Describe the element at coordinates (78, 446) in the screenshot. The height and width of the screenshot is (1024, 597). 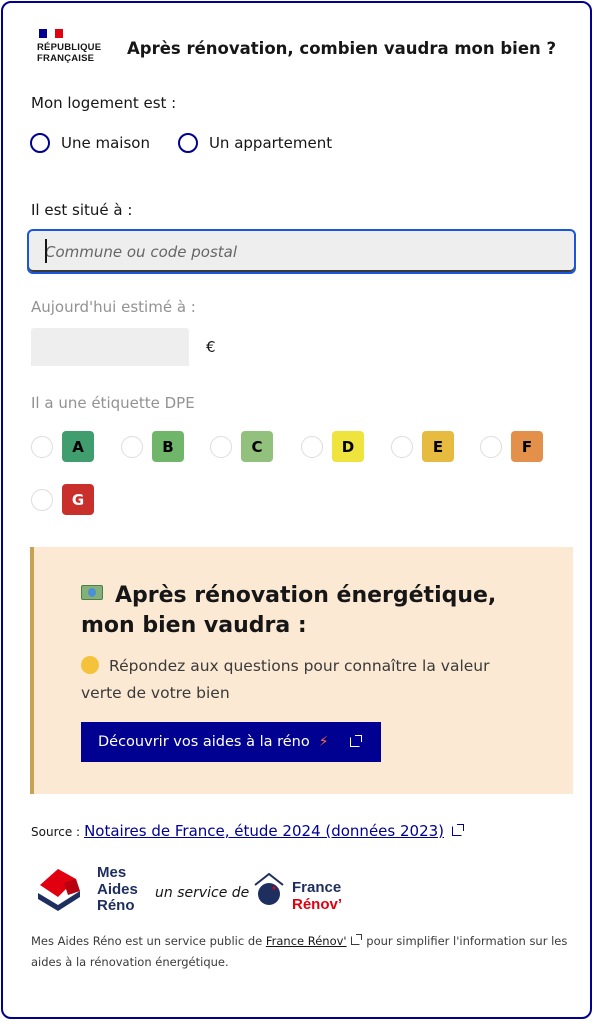
I see `dpe-badge-a: A` at that location.